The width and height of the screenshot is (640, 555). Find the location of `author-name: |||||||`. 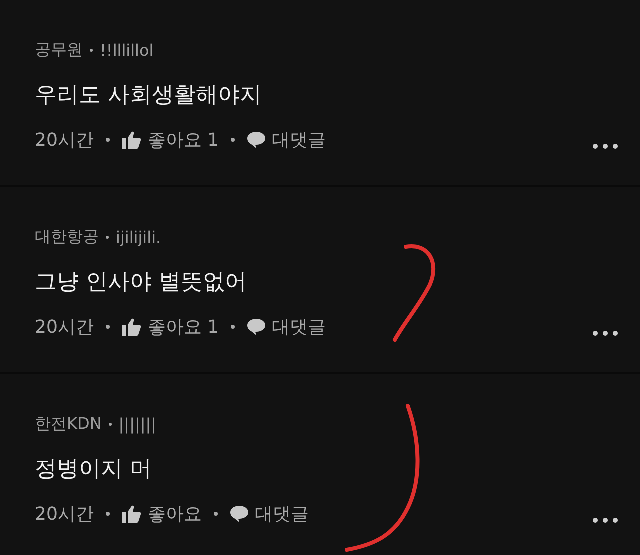

author-name: ||||||| is located at coordinates (137, 424).